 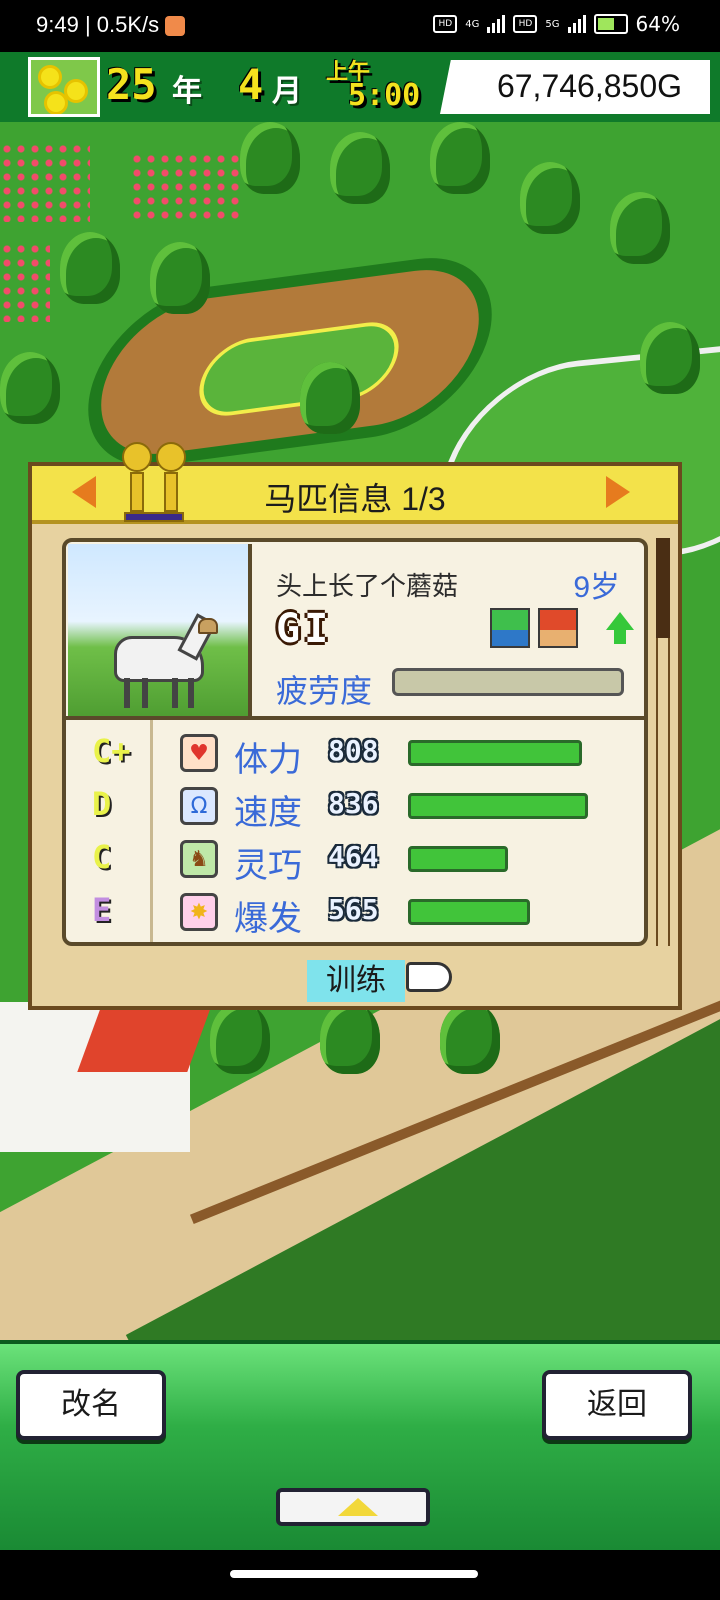 I want to click on stat-name: 体力, so click(x=268, y=760).